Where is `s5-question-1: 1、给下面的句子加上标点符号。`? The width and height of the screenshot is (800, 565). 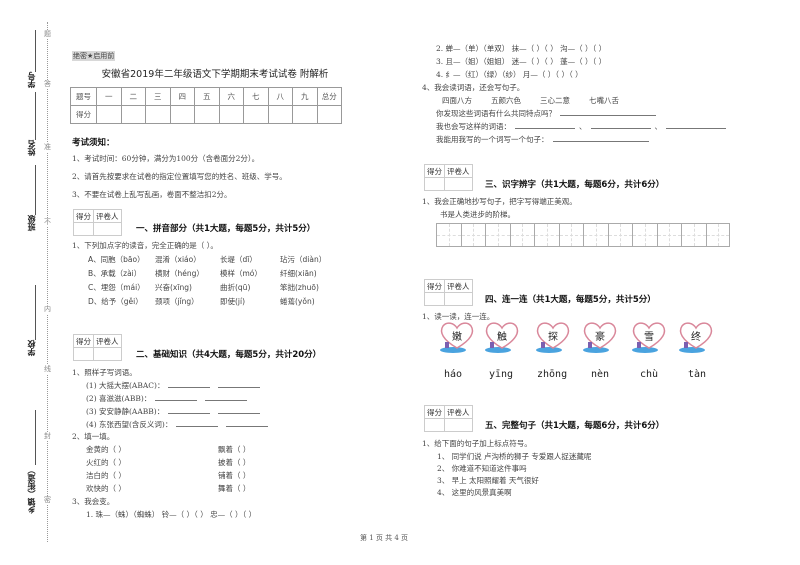
s5-question-1: 1、给下面的句子加上标点符号。 is located at coordinates (477, 443).